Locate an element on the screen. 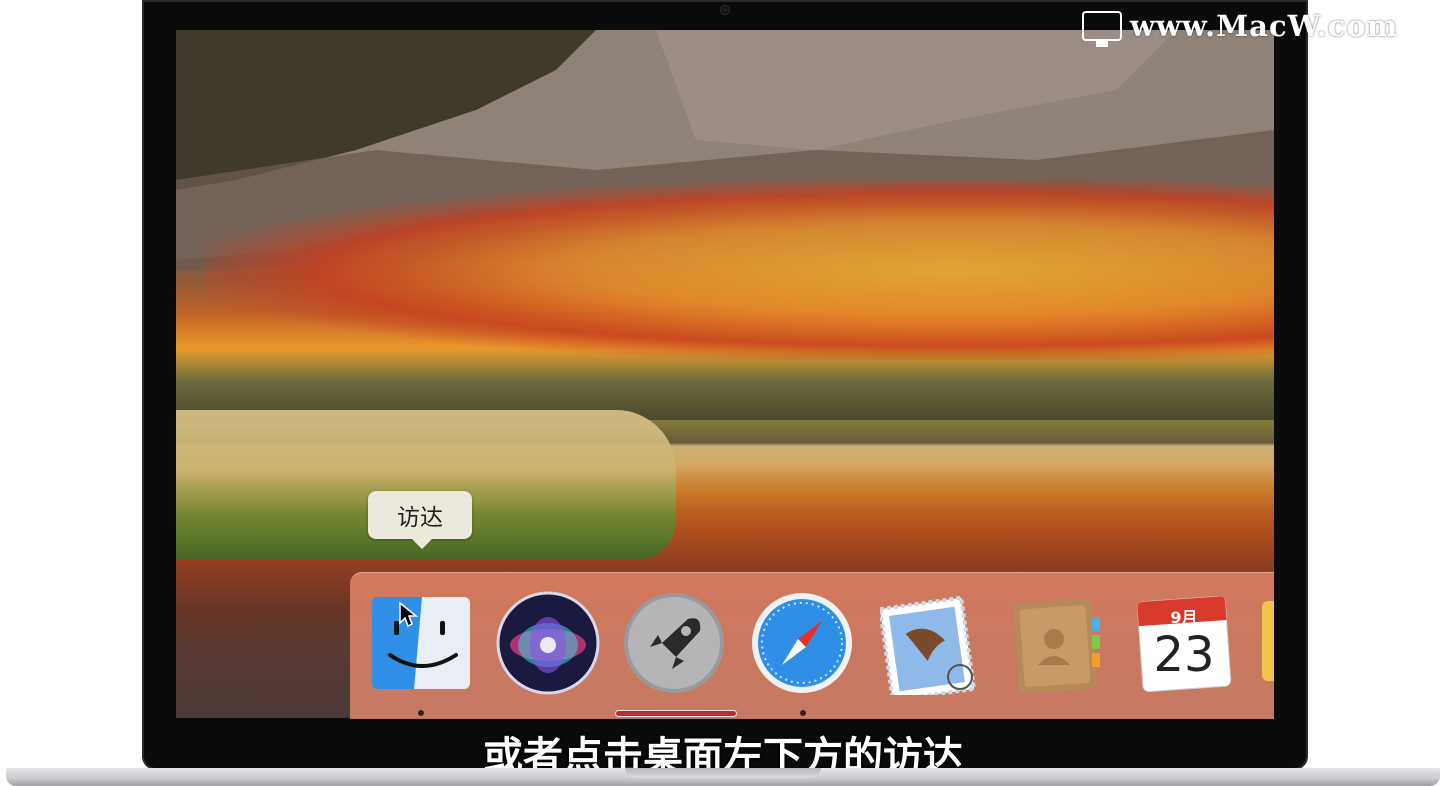 Image resolution: width=1446 pixels, height=786 pixels. dock-item-mail is located at coordinates (930, 647).